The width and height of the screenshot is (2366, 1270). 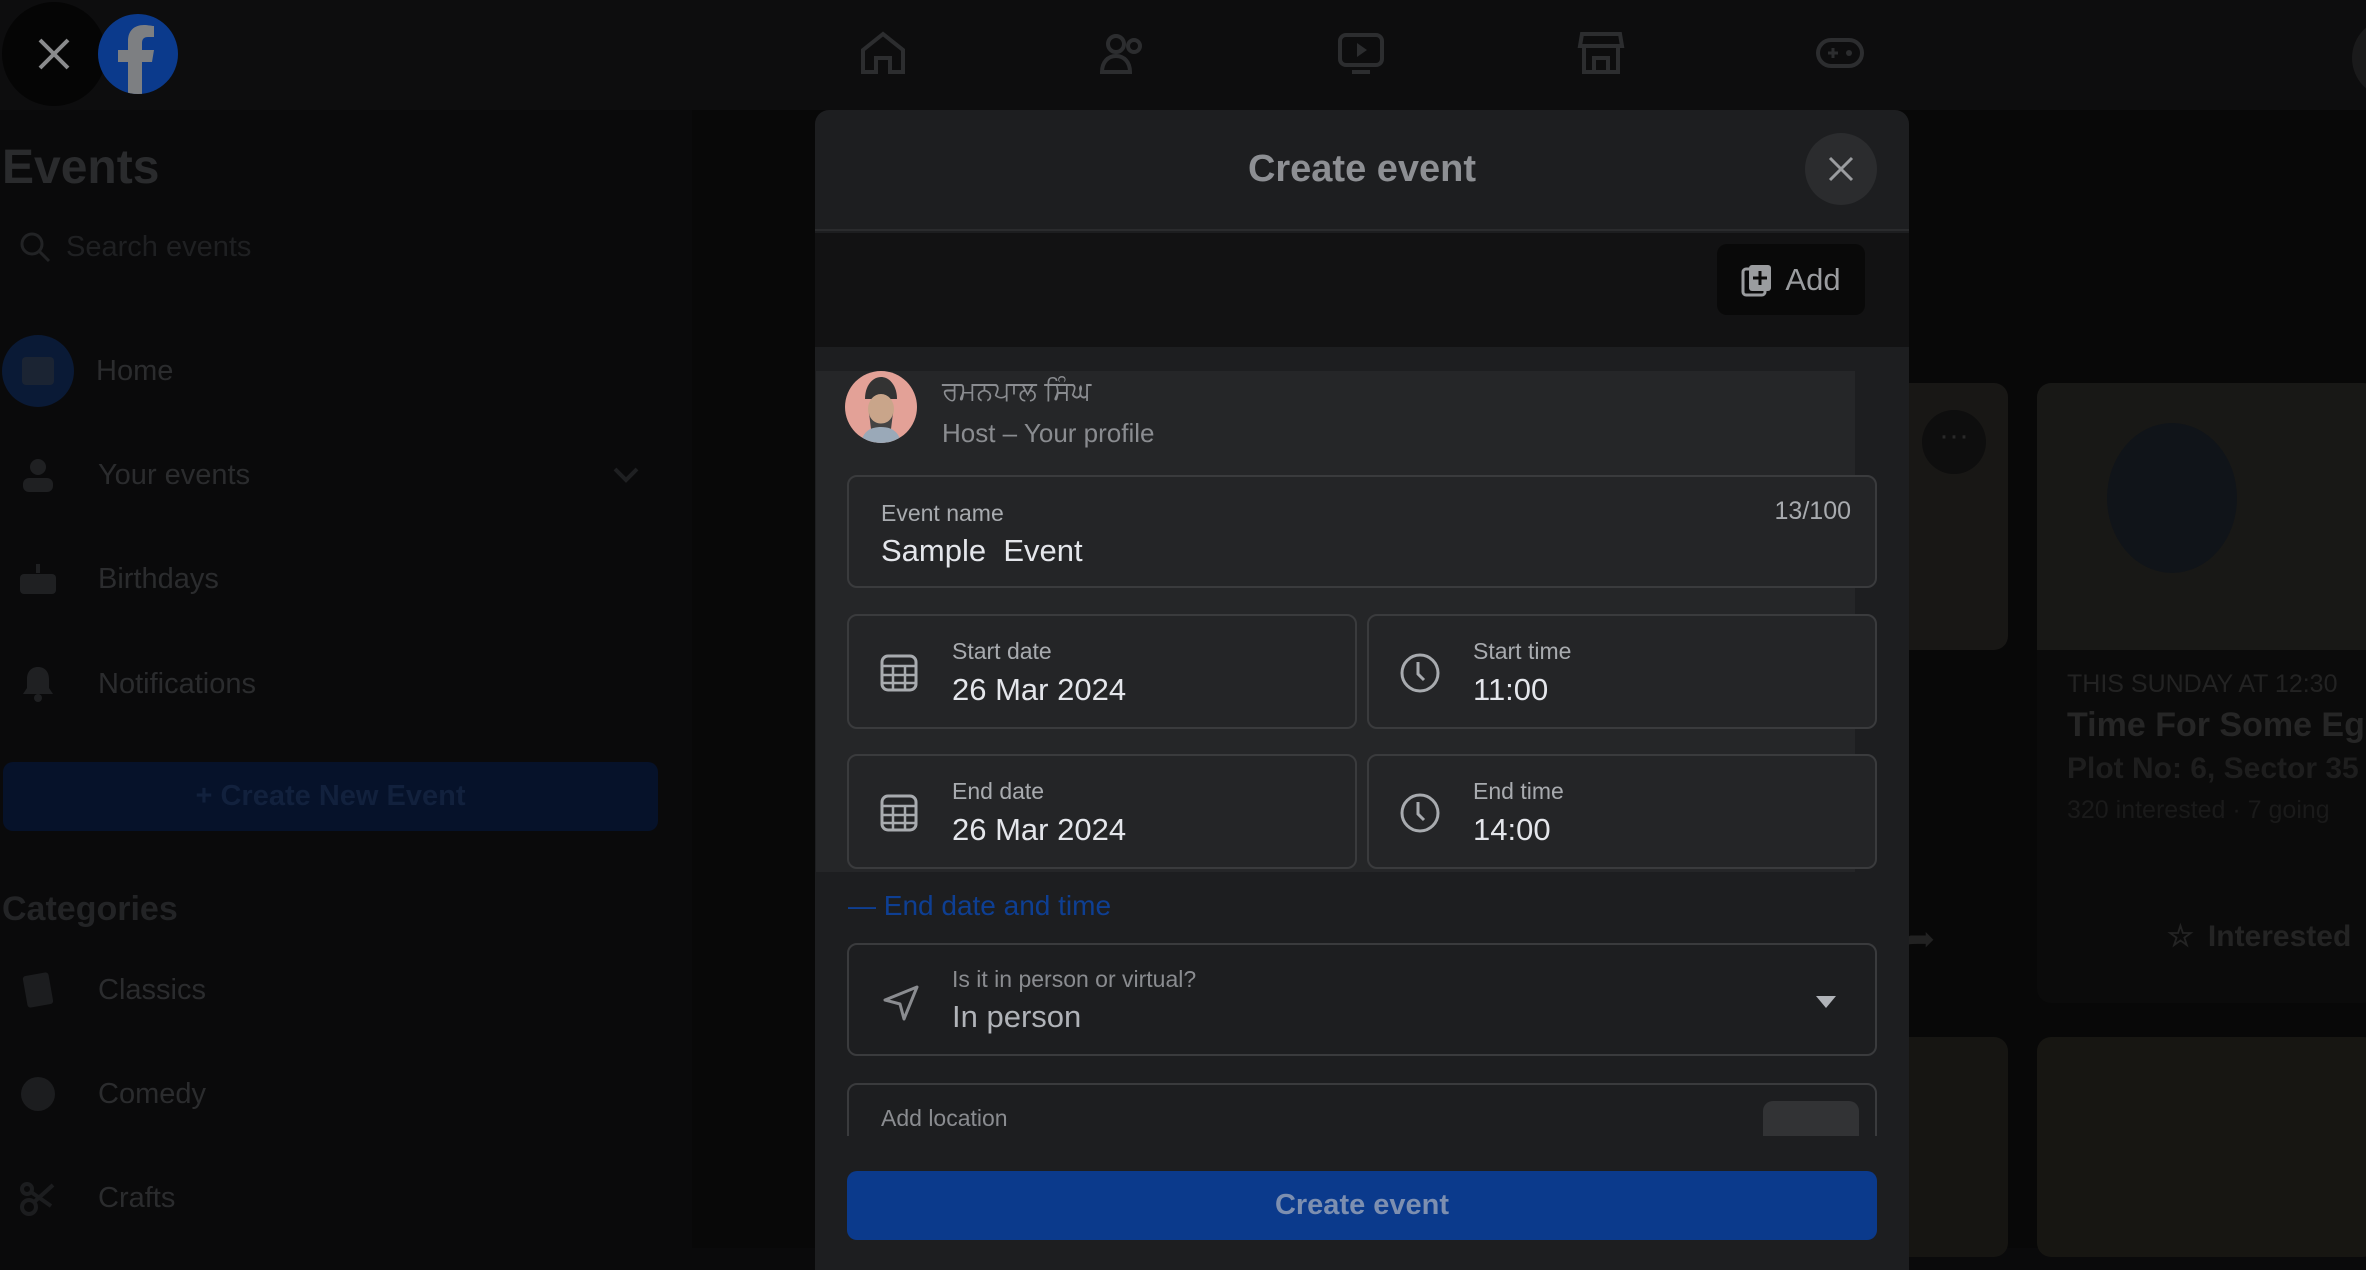 I want to click on event-stats: 320 interested · 7 going, so click(x=2198, y=810).